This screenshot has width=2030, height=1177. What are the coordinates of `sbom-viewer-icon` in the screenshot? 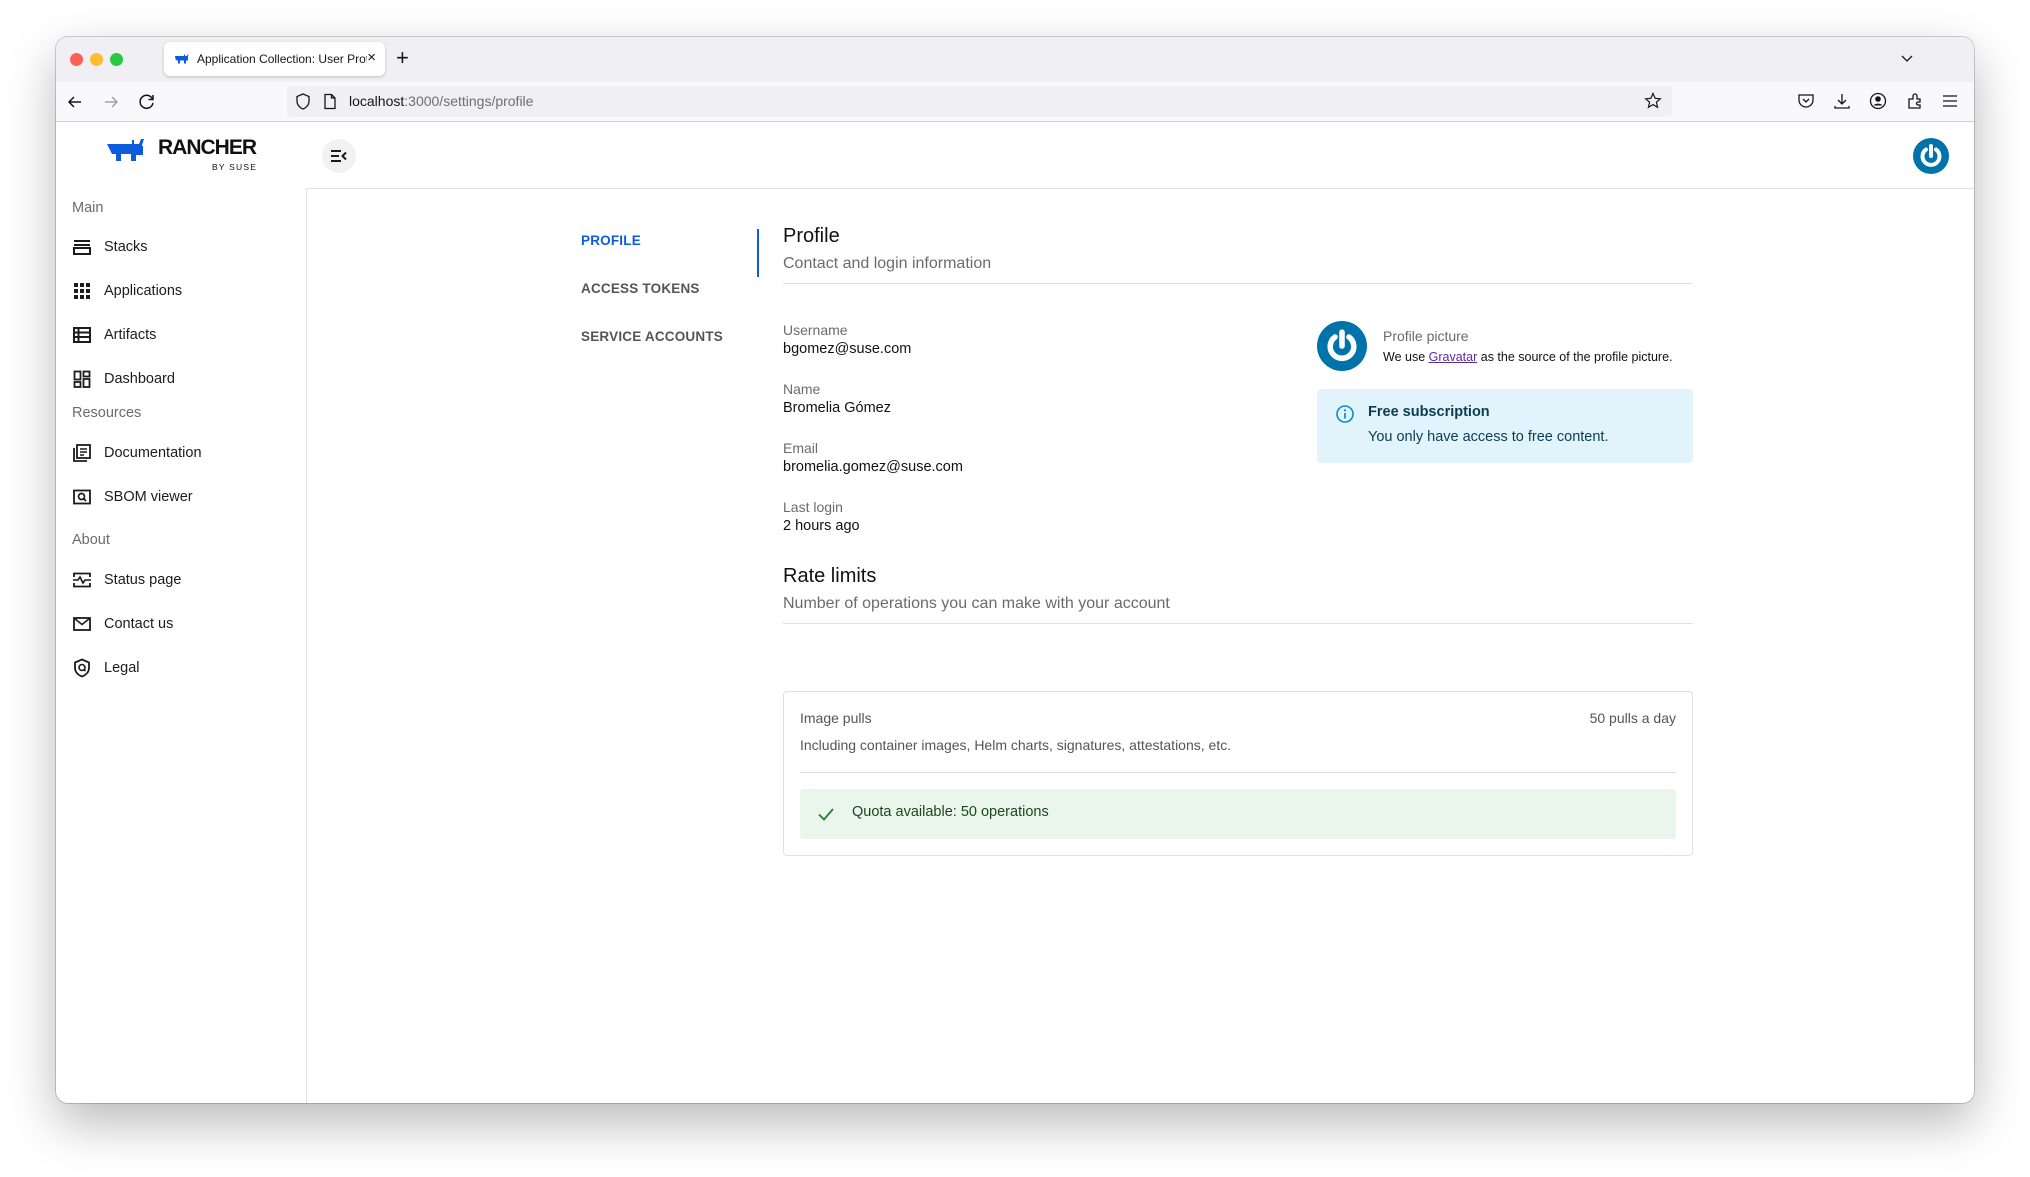 It's located at (82, 497).